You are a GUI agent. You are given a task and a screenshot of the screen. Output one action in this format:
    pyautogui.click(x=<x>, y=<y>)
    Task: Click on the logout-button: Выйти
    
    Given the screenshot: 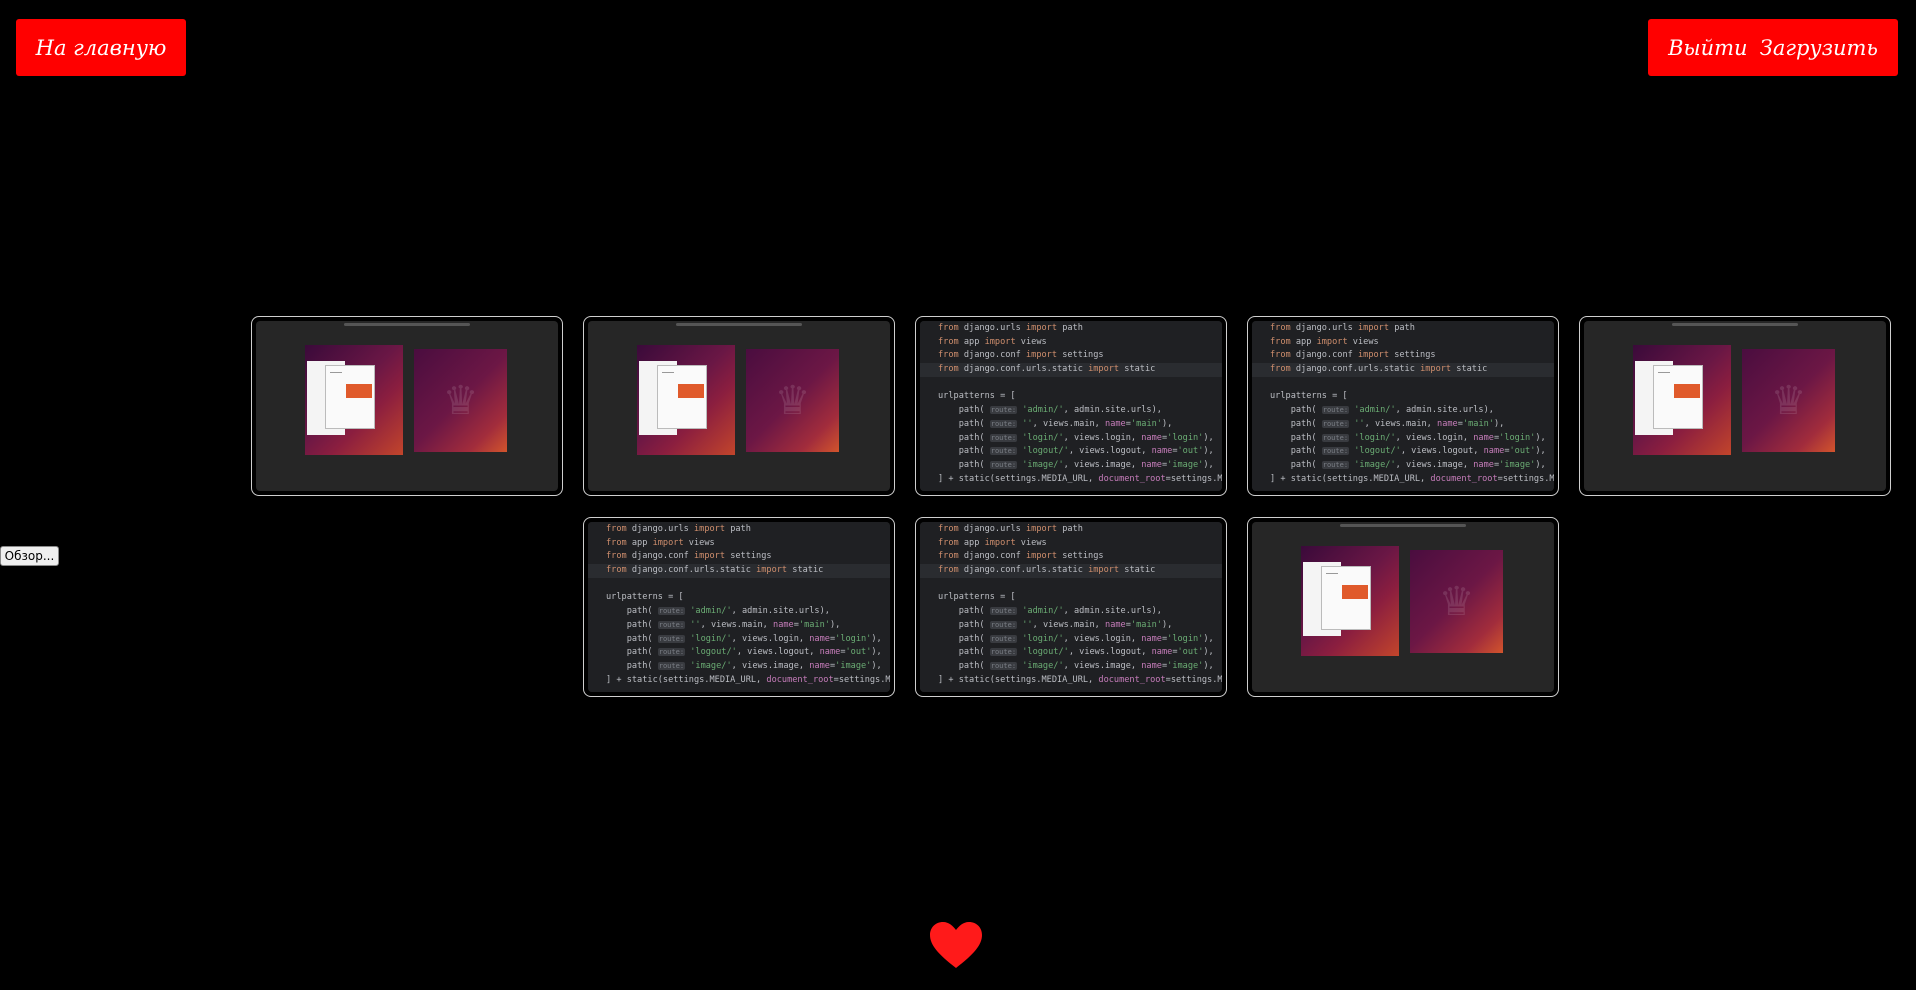 What is the action you would take?
    pyautogui.click(x=1708, y=48)
    